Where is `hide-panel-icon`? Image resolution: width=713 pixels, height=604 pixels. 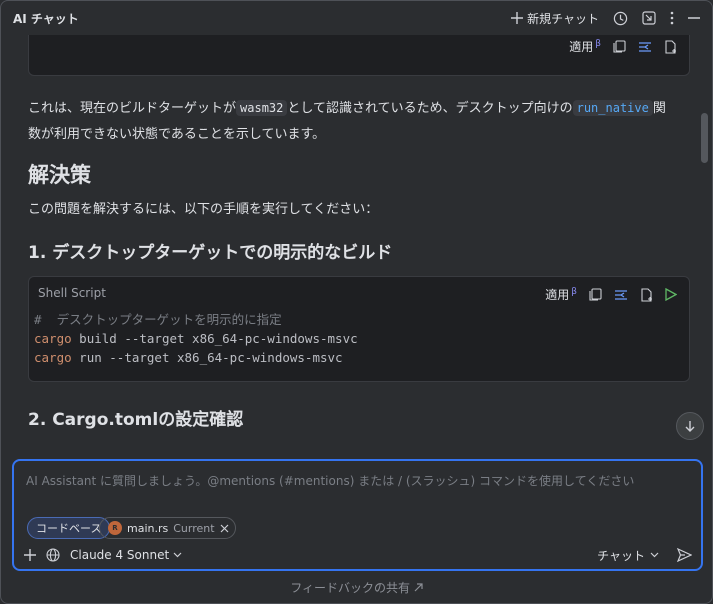 hide-panel-icon is located at coordinates (694, 18).